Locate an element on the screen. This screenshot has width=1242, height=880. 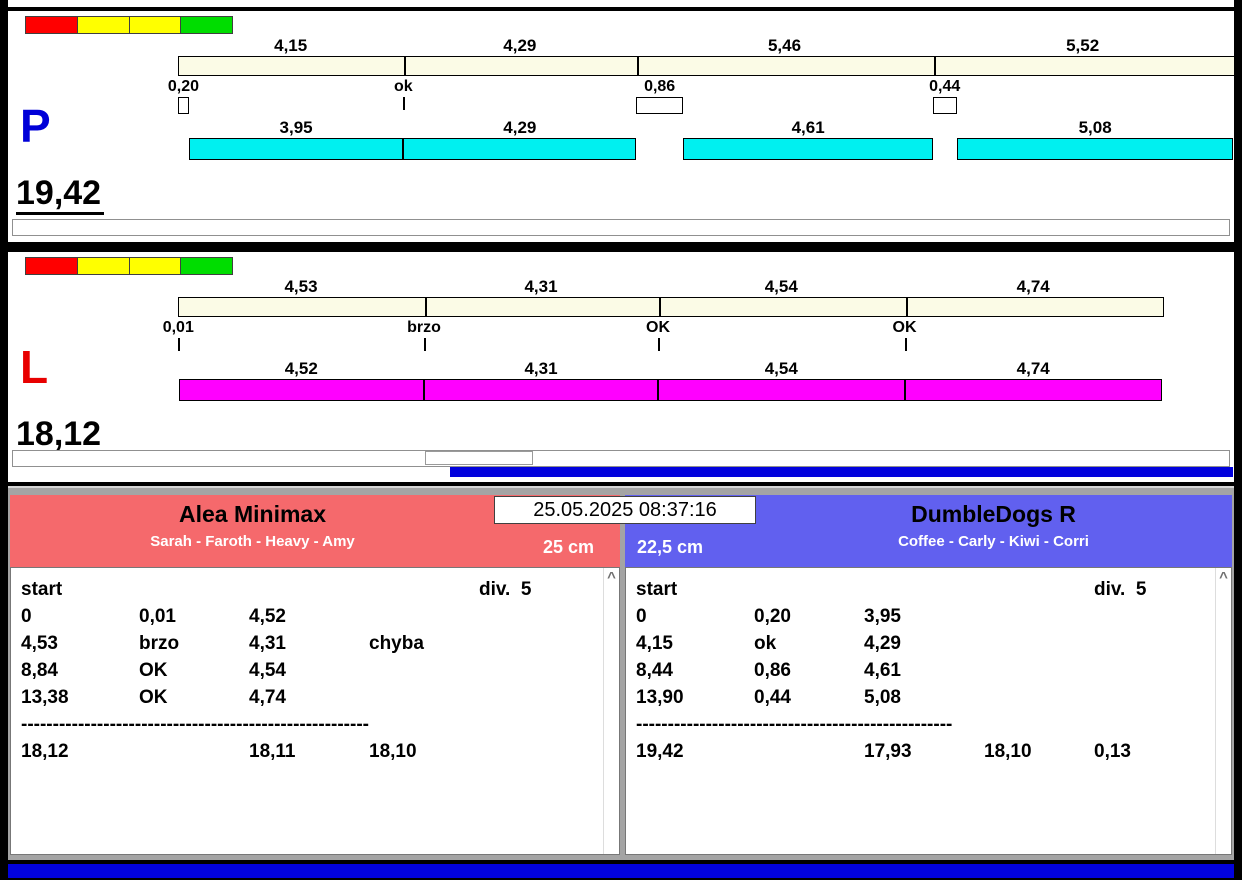
result-cell: 13,90 is located at coordinates (660, 697).